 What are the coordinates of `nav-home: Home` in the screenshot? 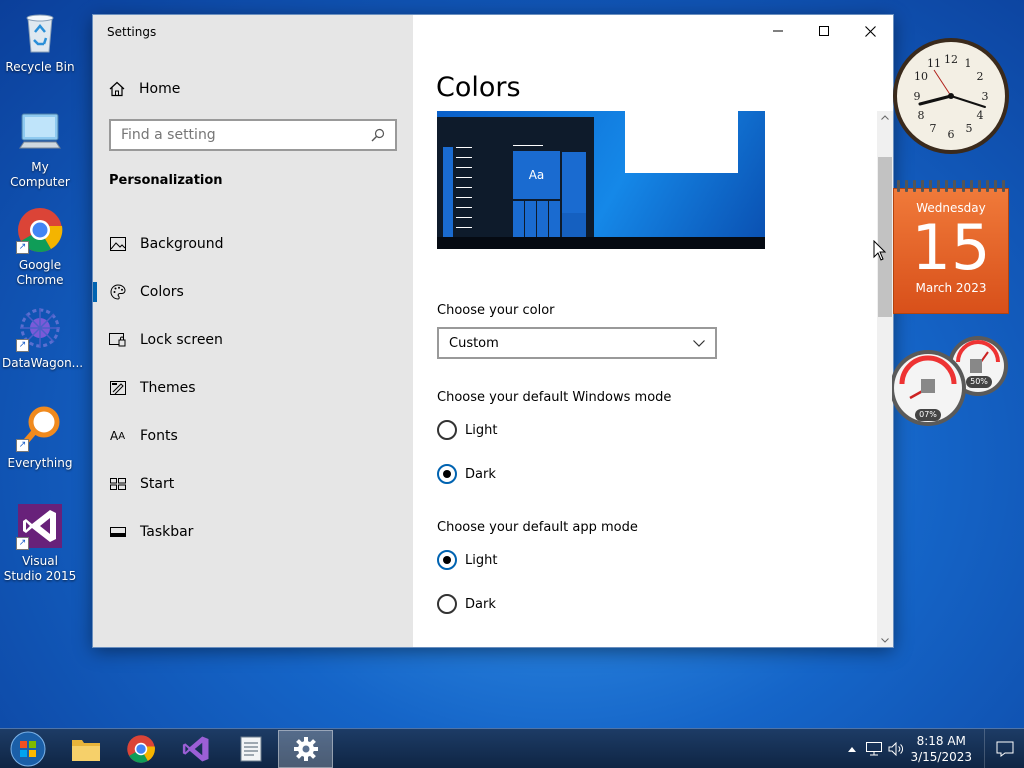 It's located at (144, 89).